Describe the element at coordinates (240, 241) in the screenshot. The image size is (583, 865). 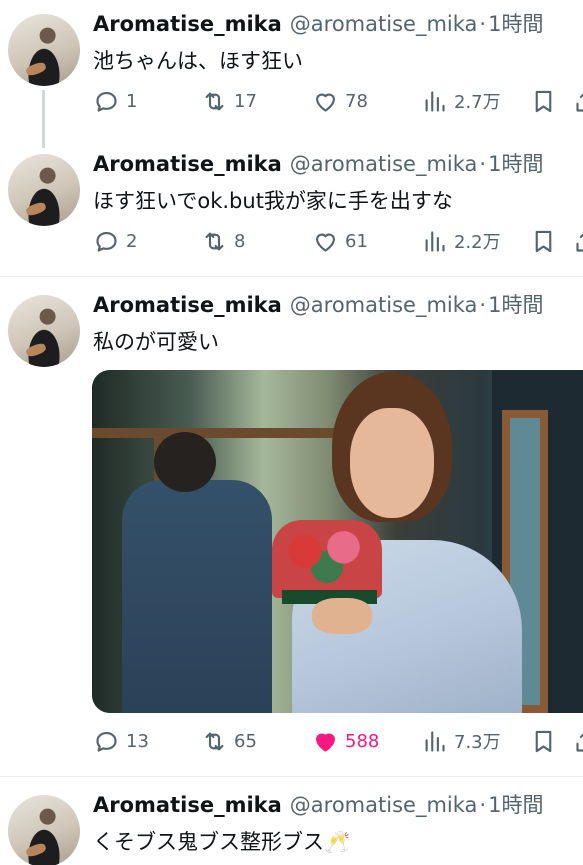
I see `retweet-count: 8` at that location.